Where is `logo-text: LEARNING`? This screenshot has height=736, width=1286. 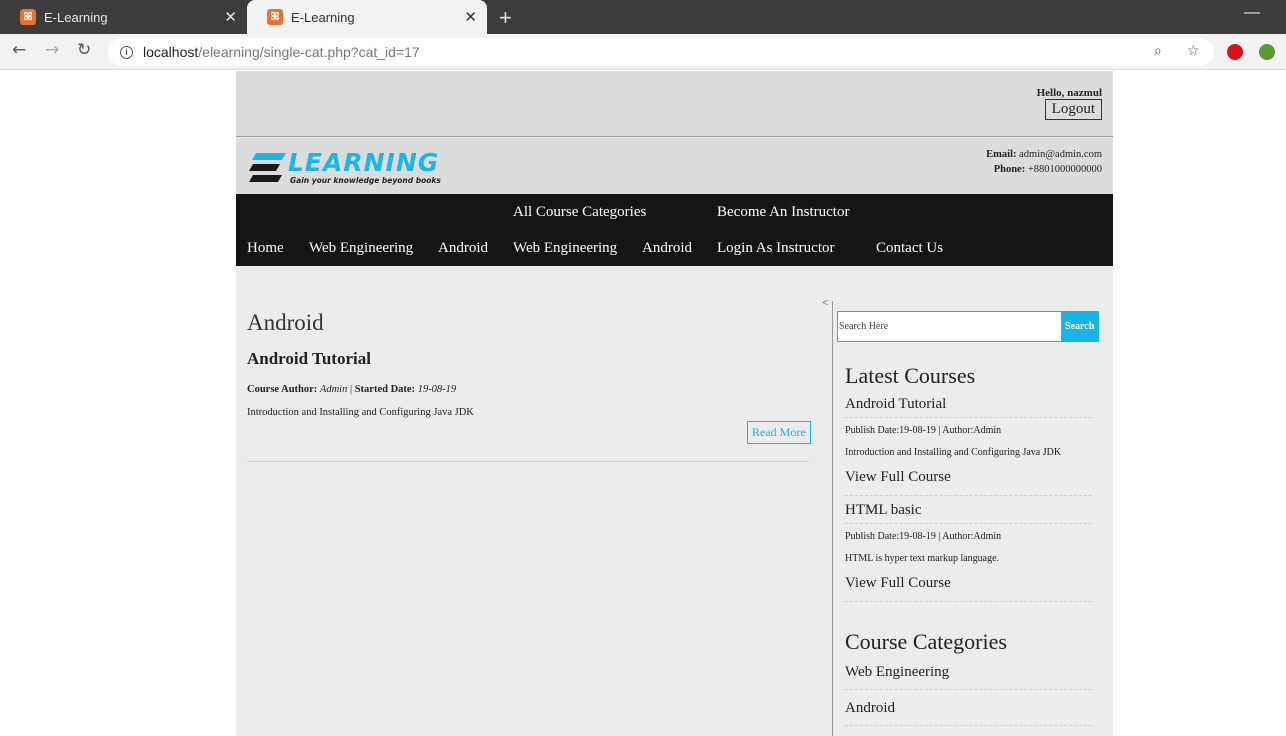 logo-text: LEARNING is located at coordinates (364, 162).